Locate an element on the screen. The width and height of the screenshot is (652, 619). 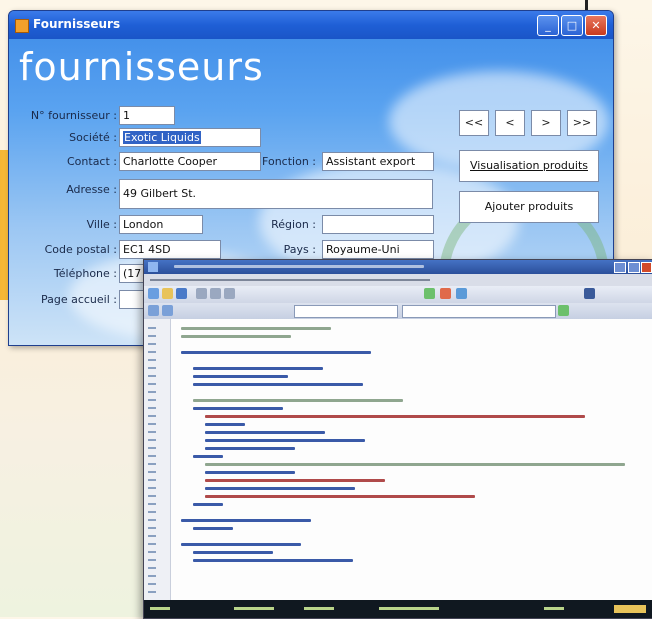
open-folder-icon is located at coordinates (167, 293).